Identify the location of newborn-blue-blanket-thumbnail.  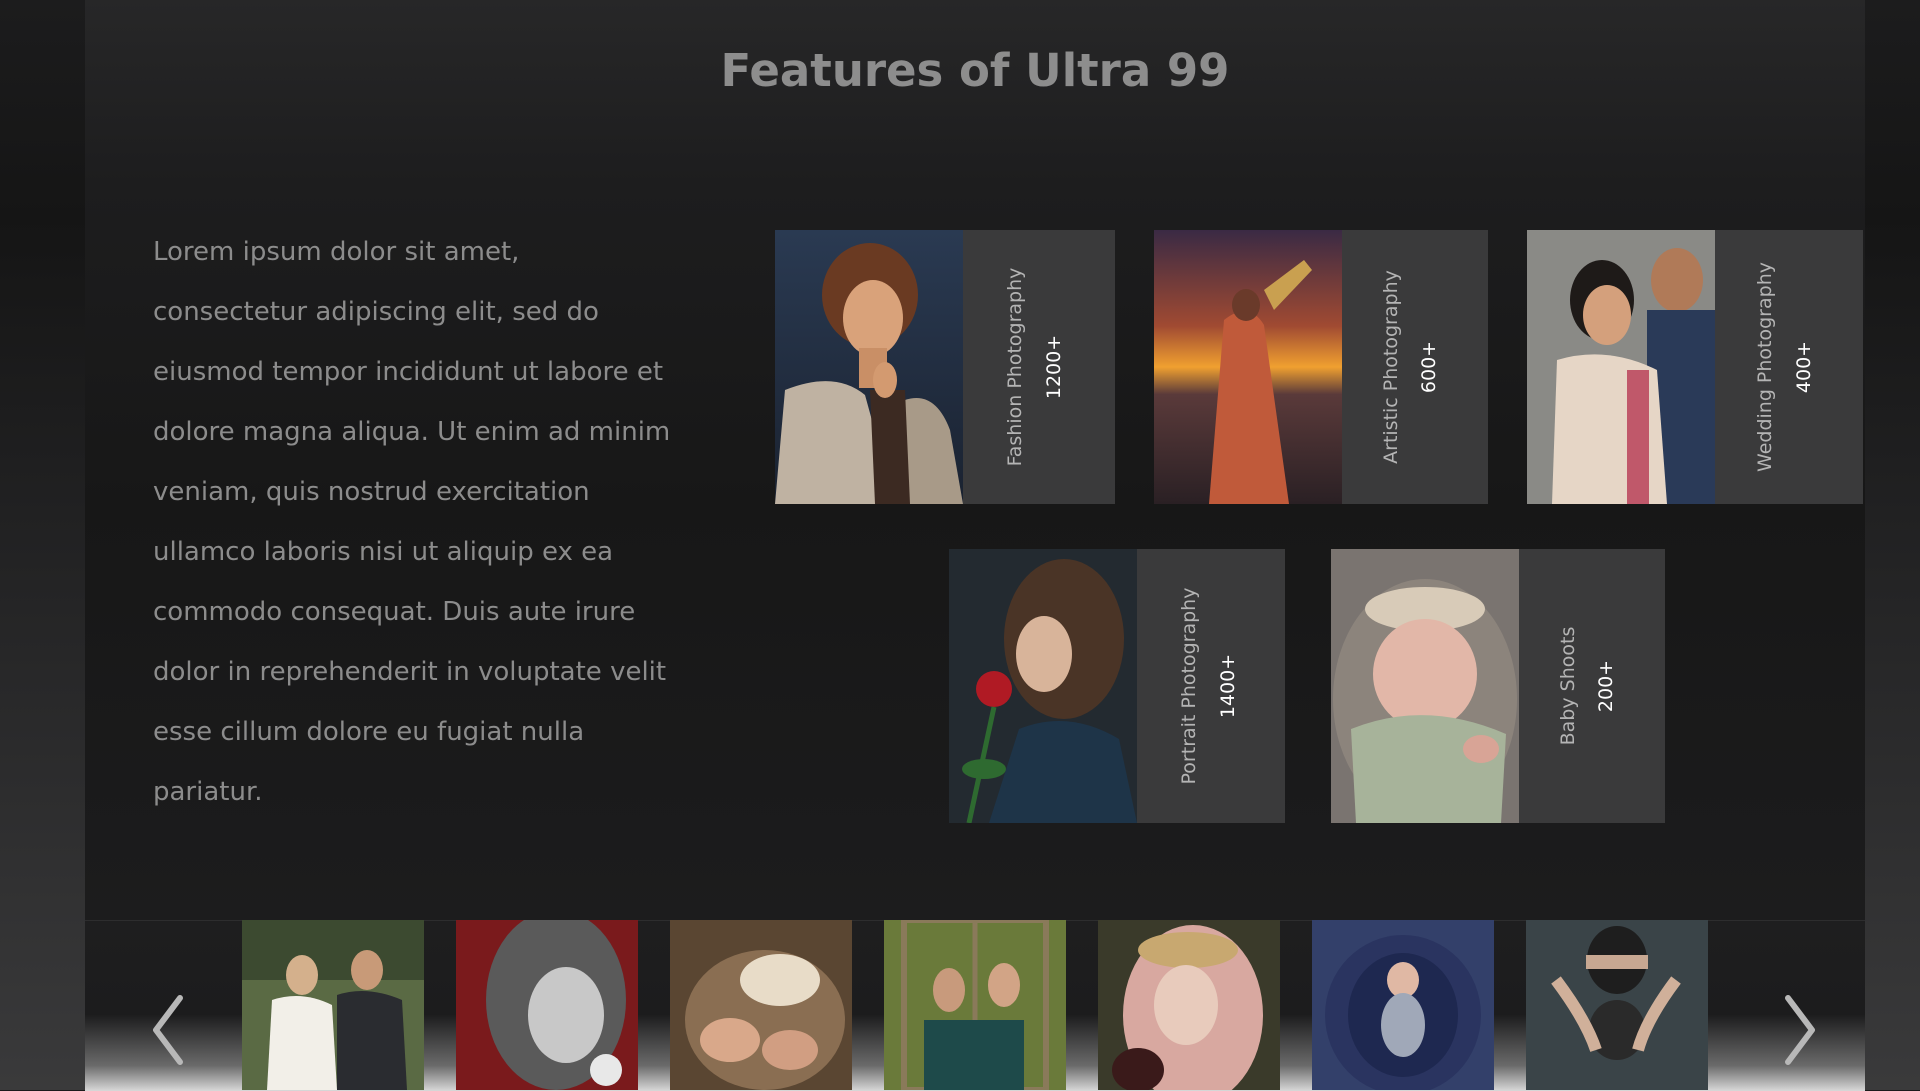
(1403, 1005).